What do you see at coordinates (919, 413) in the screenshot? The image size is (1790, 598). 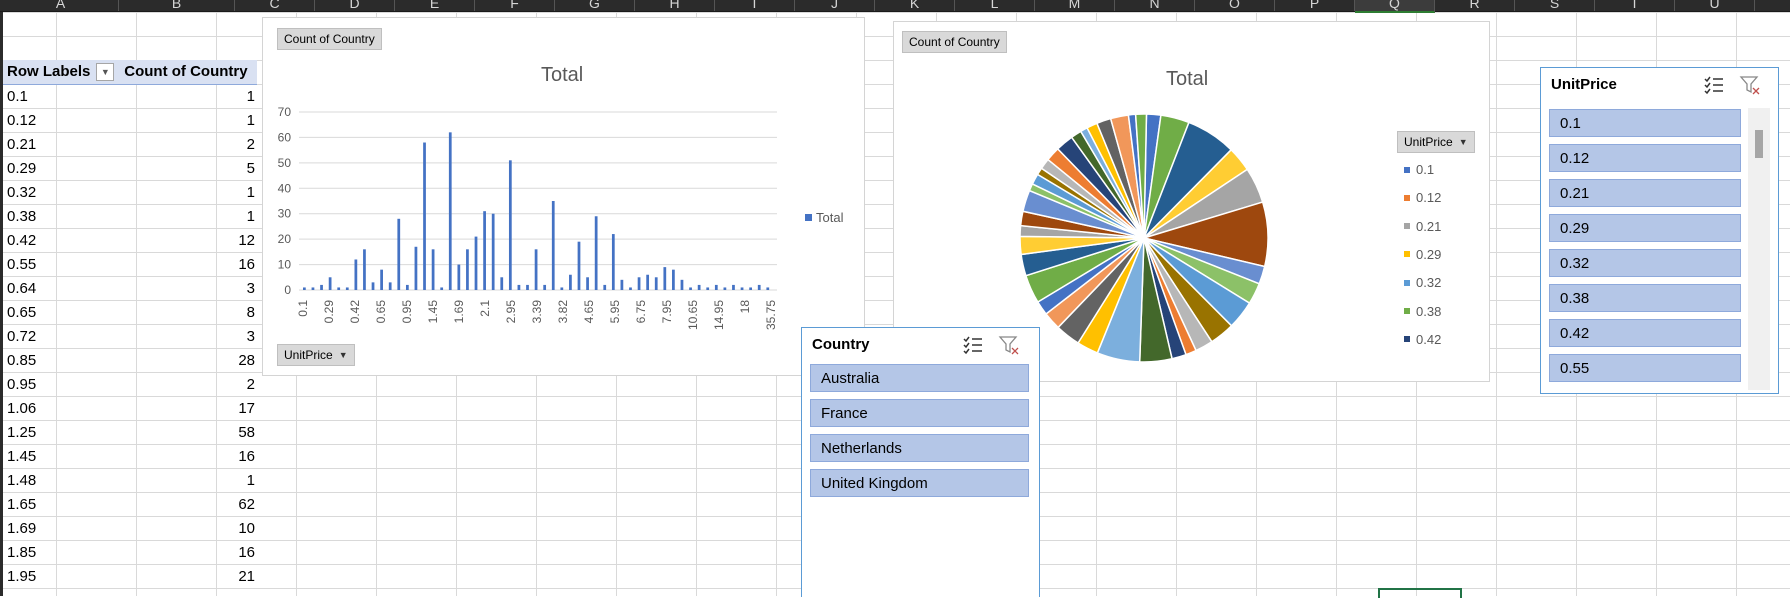 I see `country-slicer-item: France` at bounding box center [919, 413].